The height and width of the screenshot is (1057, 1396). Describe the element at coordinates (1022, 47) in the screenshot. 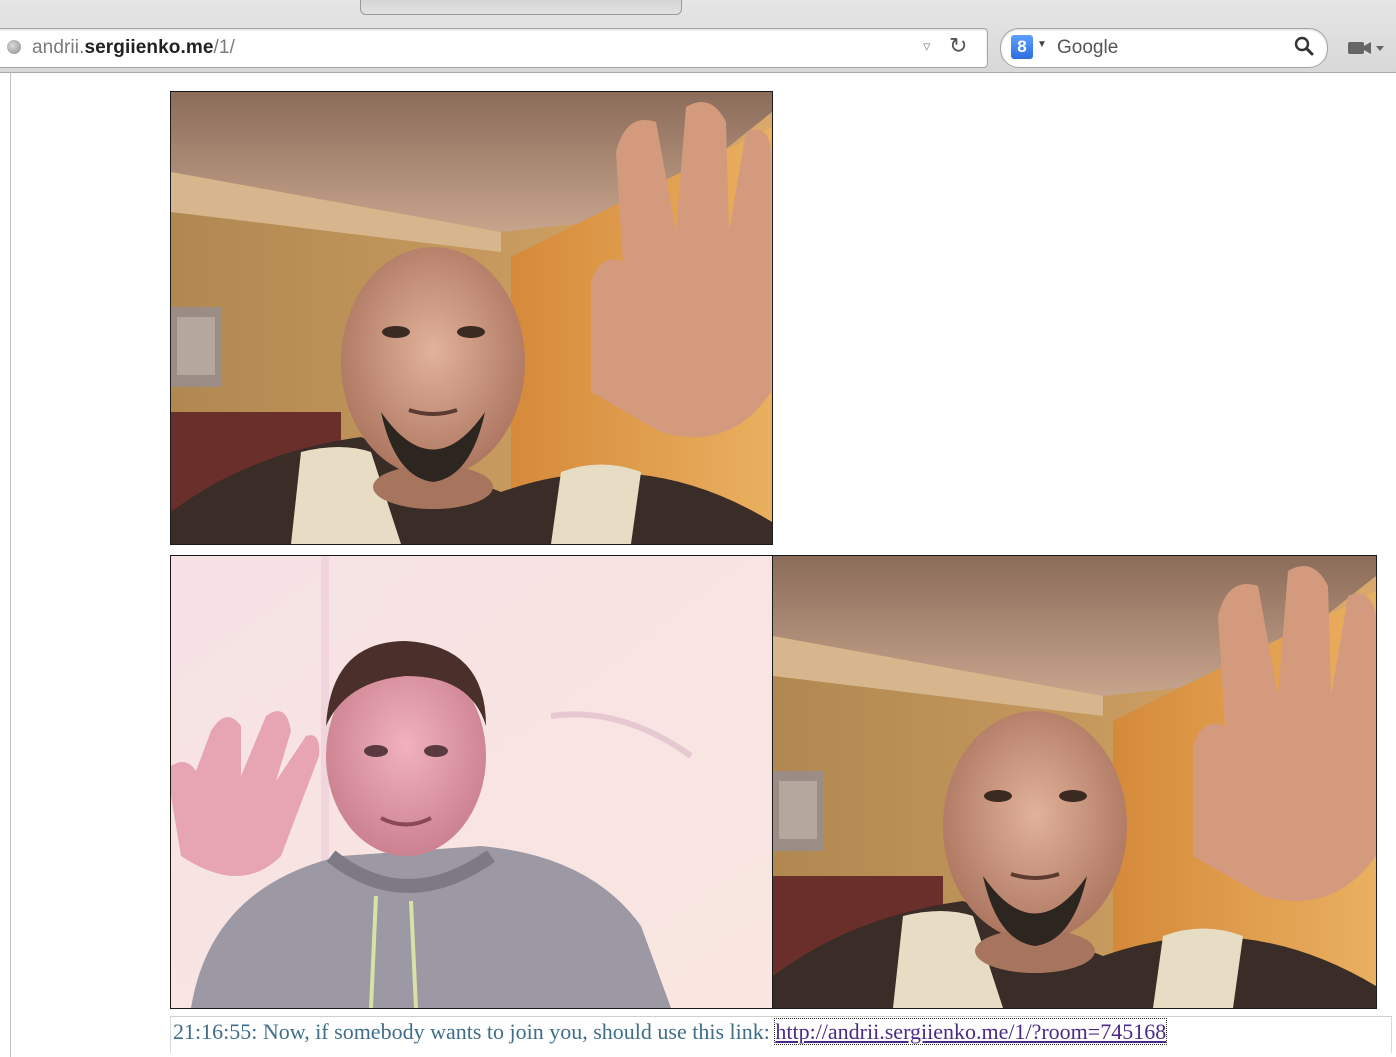

I see `google-engine-icon: 8` at that location.